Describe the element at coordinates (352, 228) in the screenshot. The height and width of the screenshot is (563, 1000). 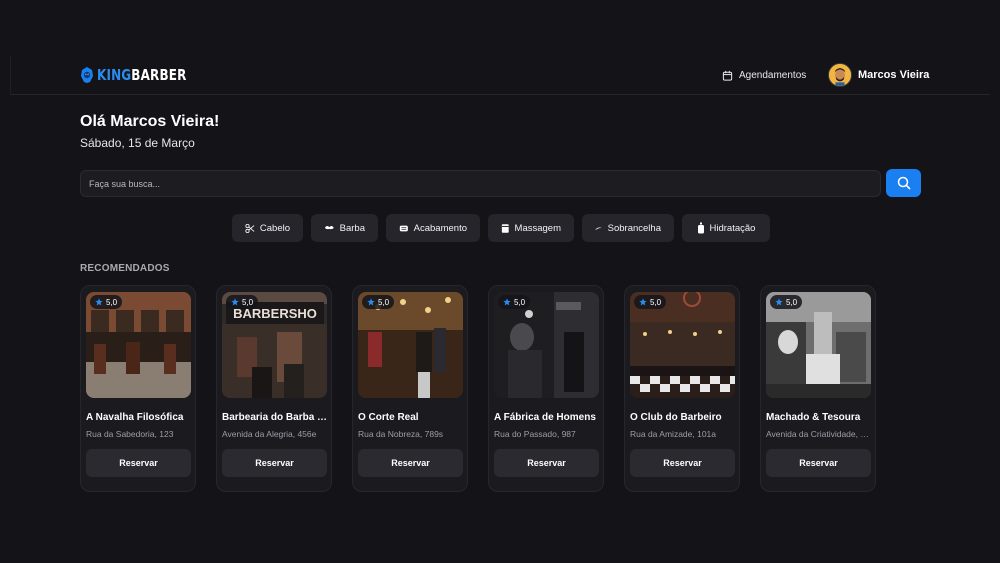
I see `category-label: Barba` at that location.